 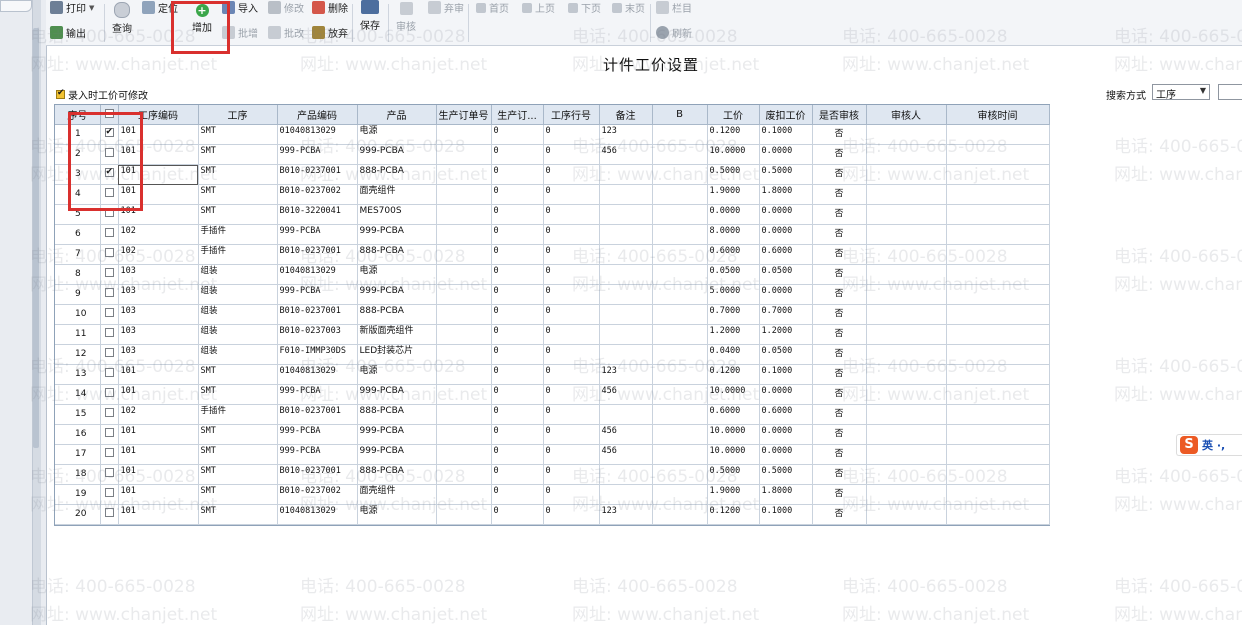 I want to click on cell-process: 组装, so click(x=238, y=354).